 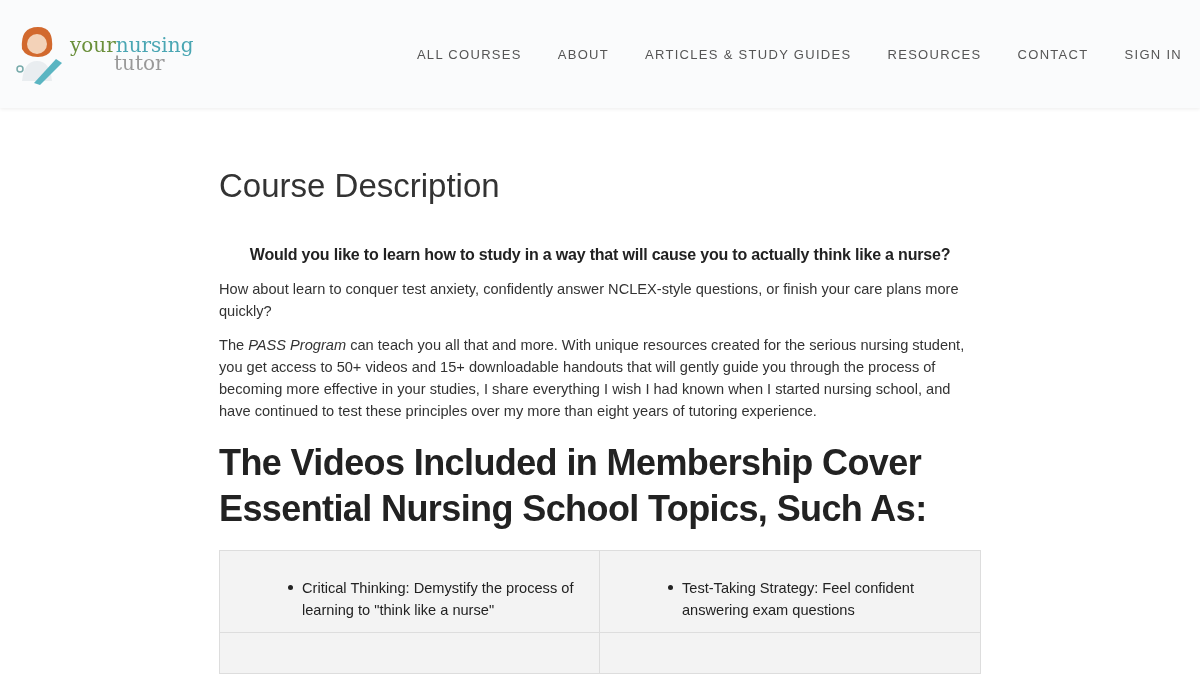 I want to click on nav-link: ALL COURSES, so click(x=469, y=54).